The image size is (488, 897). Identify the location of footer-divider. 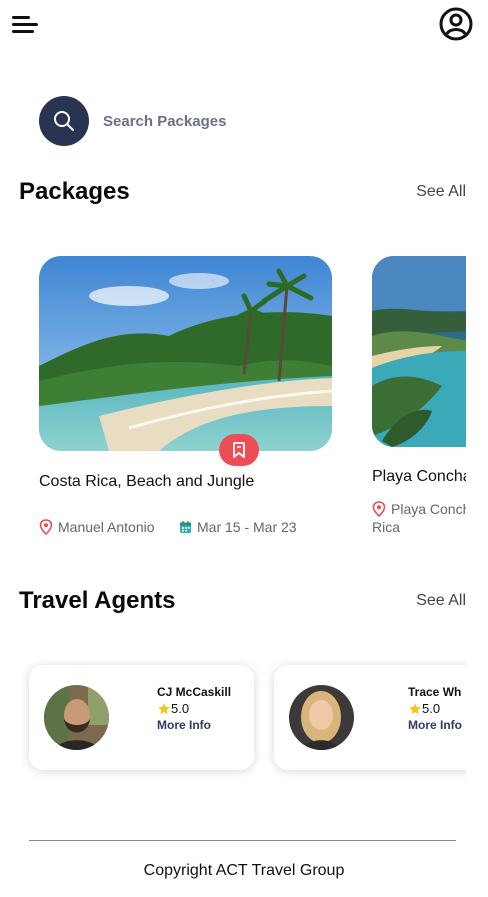
(242, 840).